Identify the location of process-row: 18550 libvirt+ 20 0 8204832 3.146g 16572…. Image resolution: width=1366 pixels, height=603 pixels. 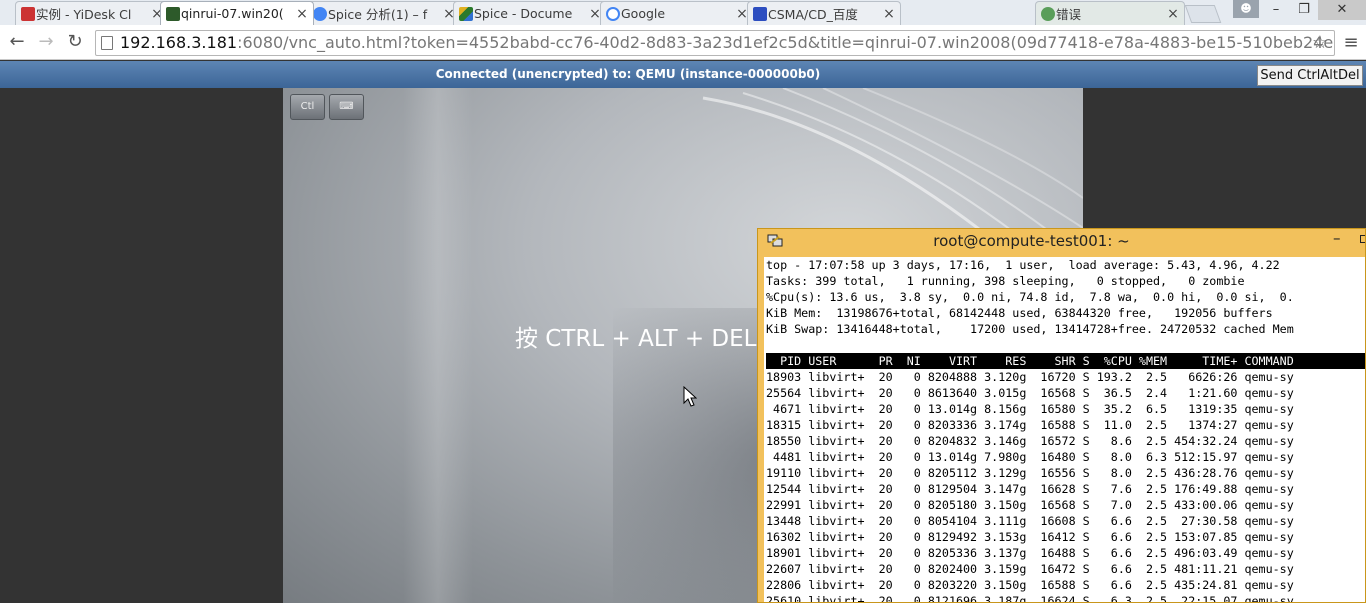
(1030, 441).